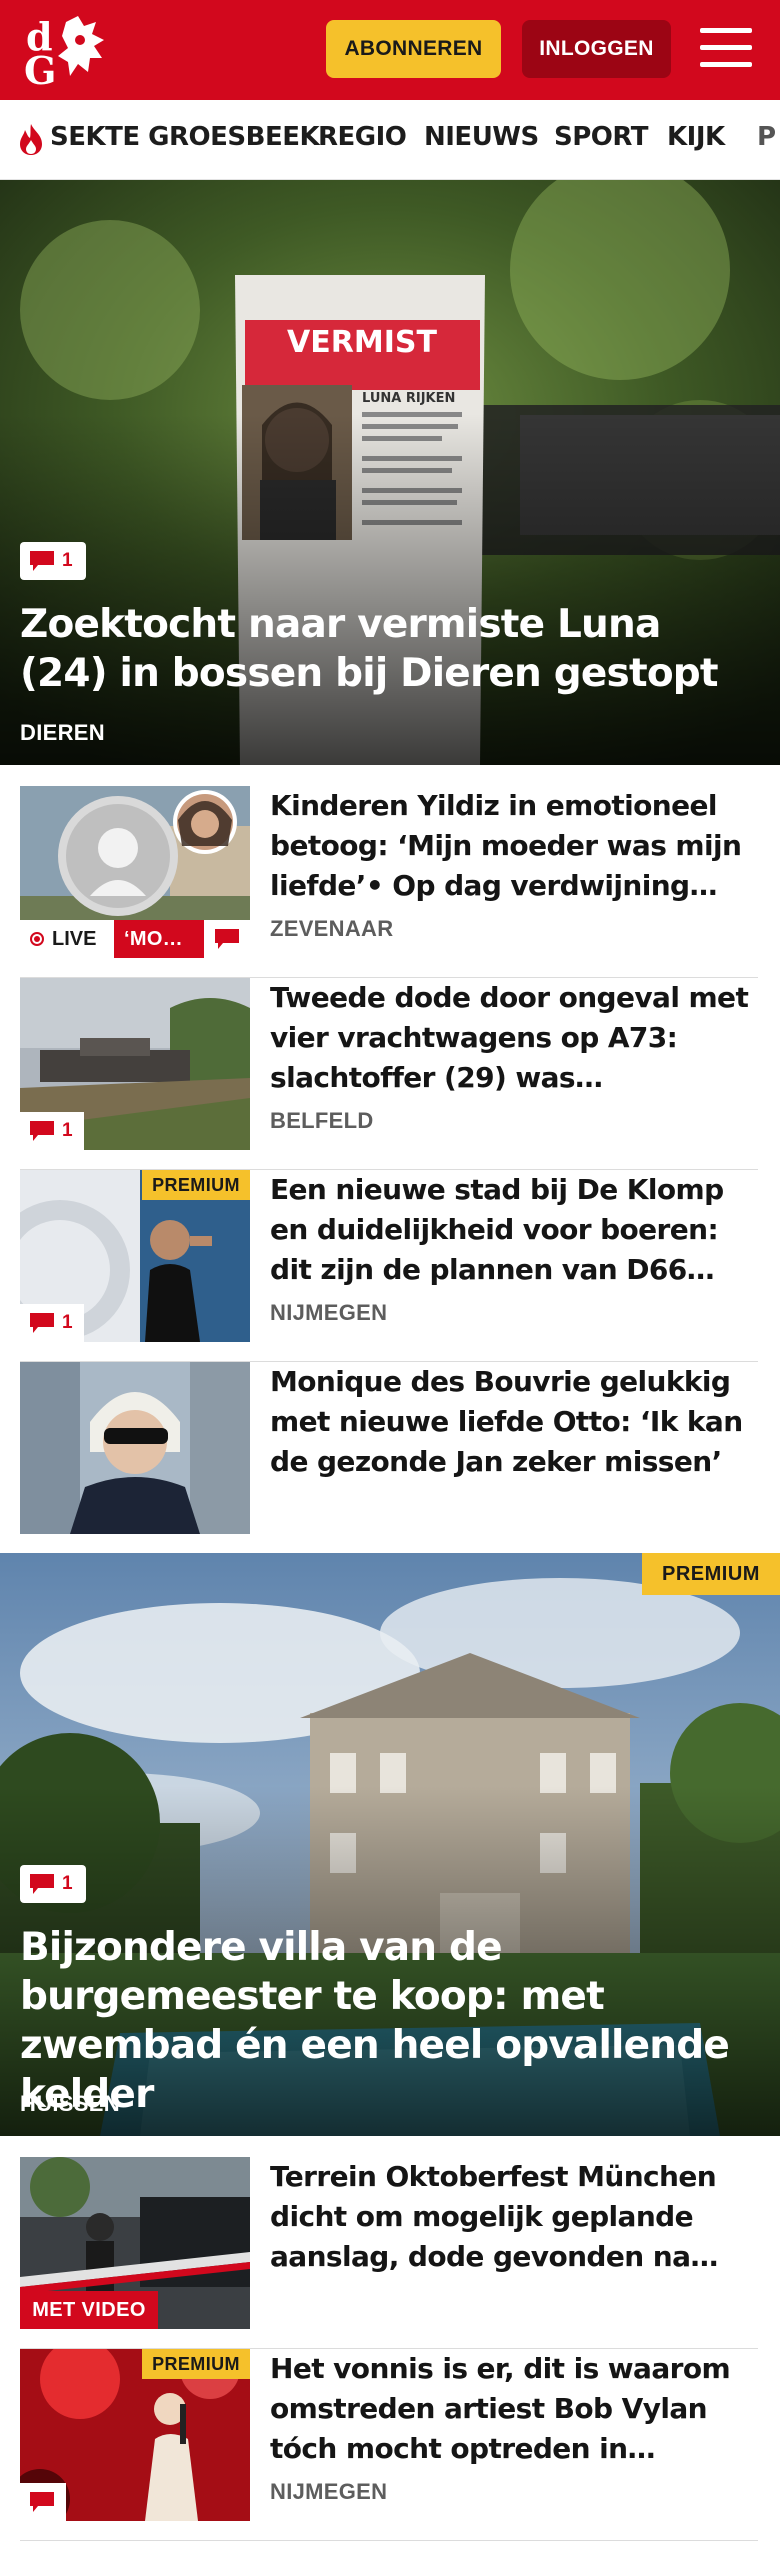  I want to click on nav-item-sekte-groesbeek: SEKTE GROESBEEK, so click(185, 137).